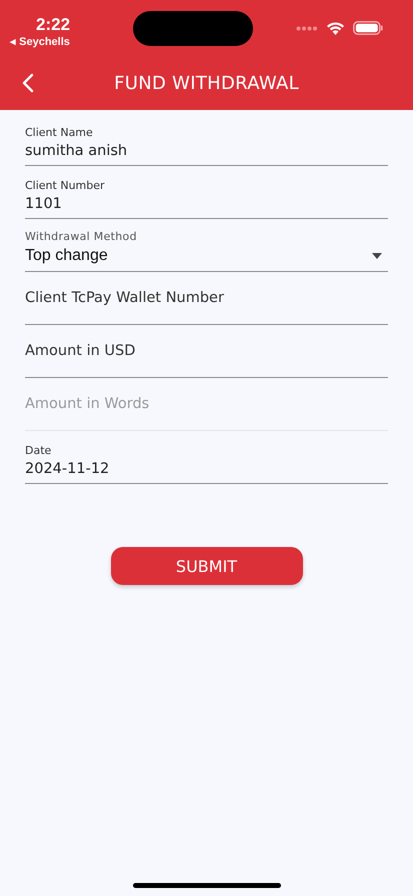 This screenshot has height=896, width=413. Describe the element at coordinates (206, 298) in the screenshot. I see `input-field: Client TcPay Wallet Number` at that location.